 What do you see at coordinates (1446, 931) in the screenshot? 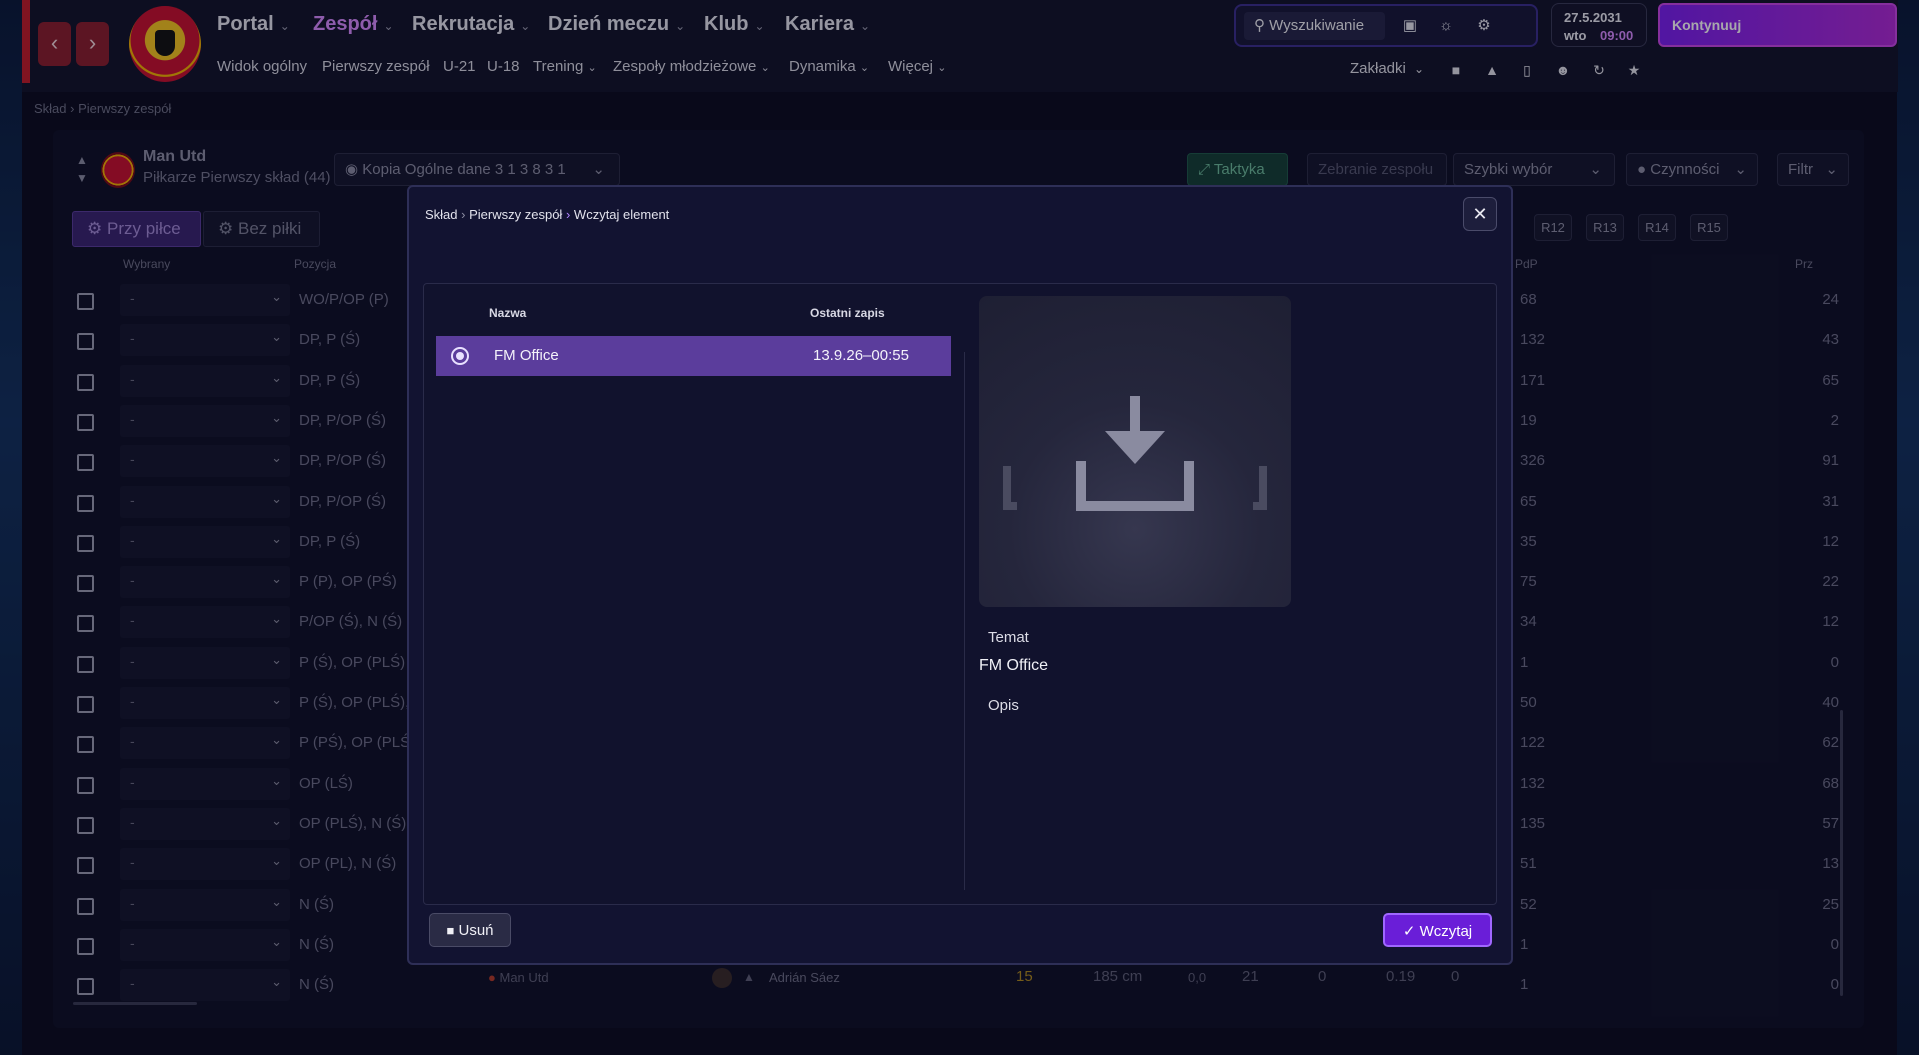
I see `load-label: Wczytaj` at bounding box center [1446, 931].